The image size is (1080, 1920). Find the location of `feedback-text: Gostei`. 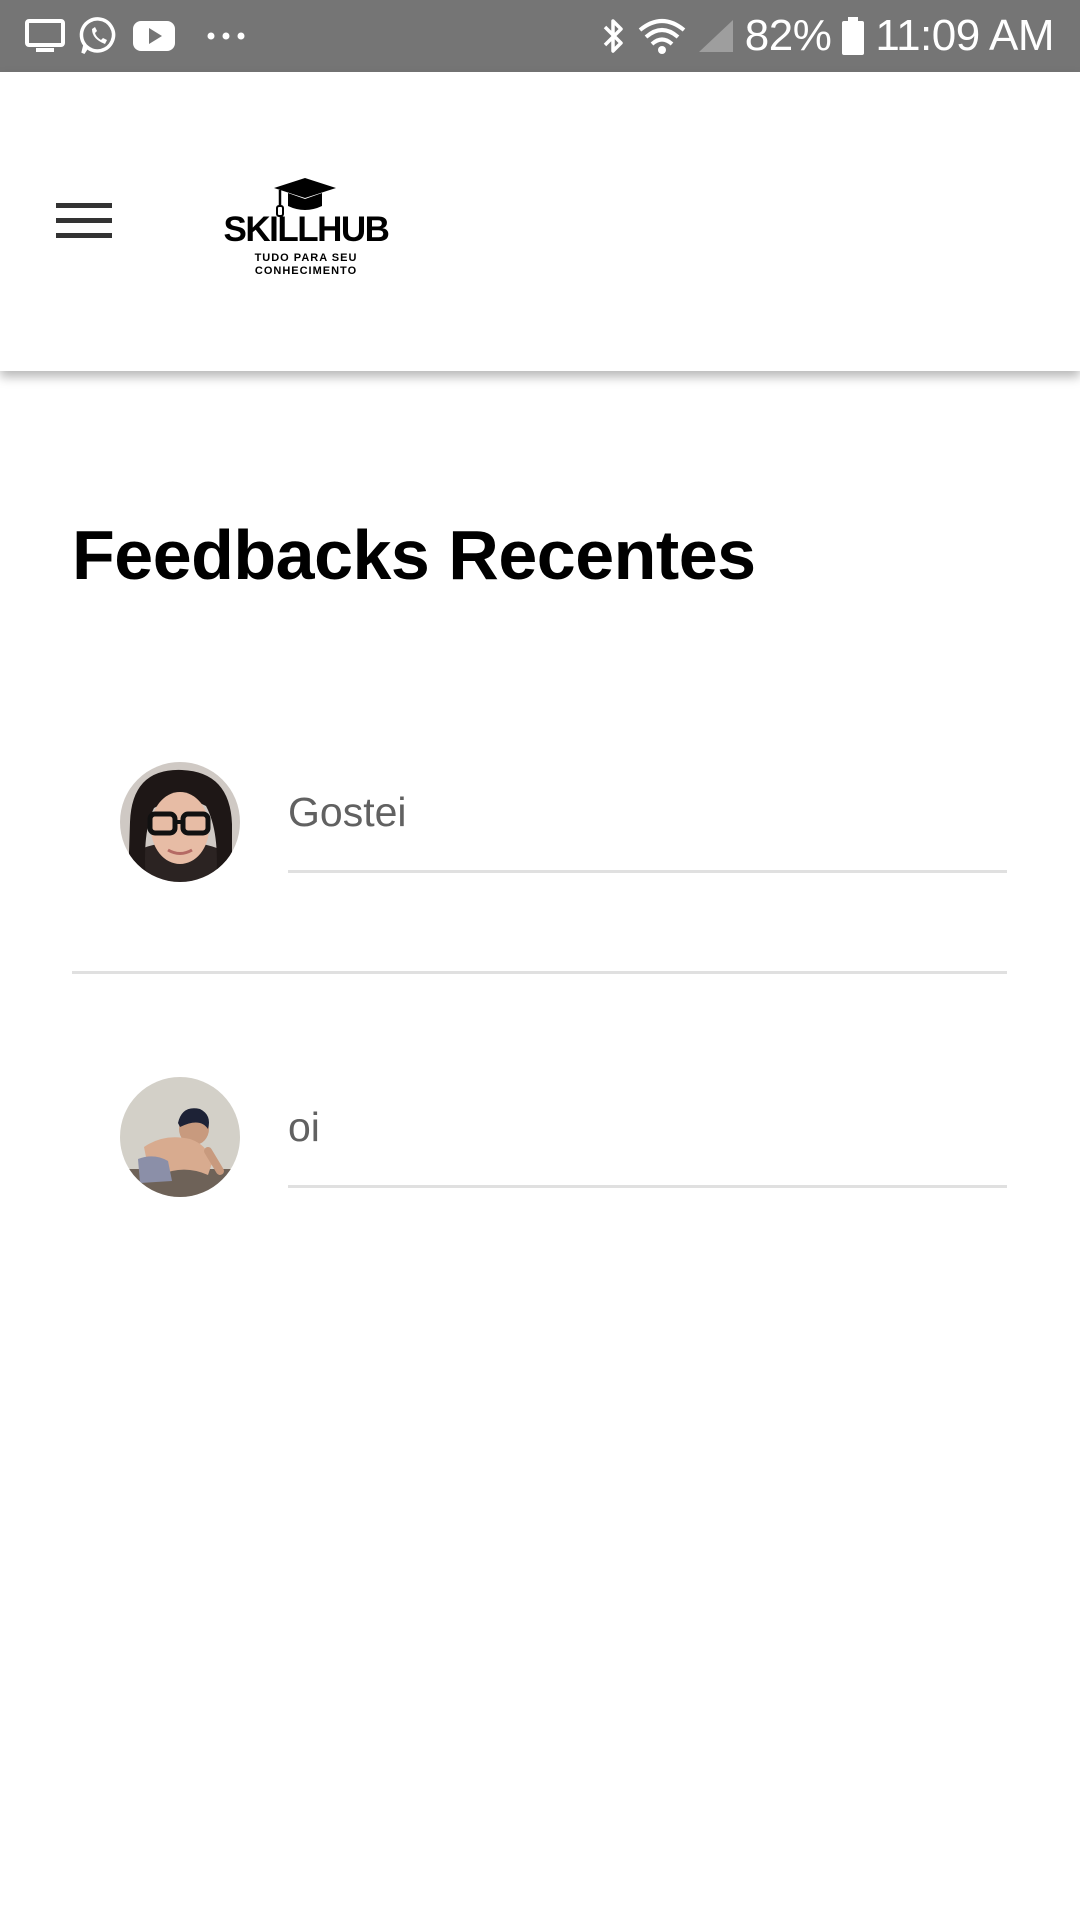

feedback-text: Gostei is located at coordinates (347, 812).